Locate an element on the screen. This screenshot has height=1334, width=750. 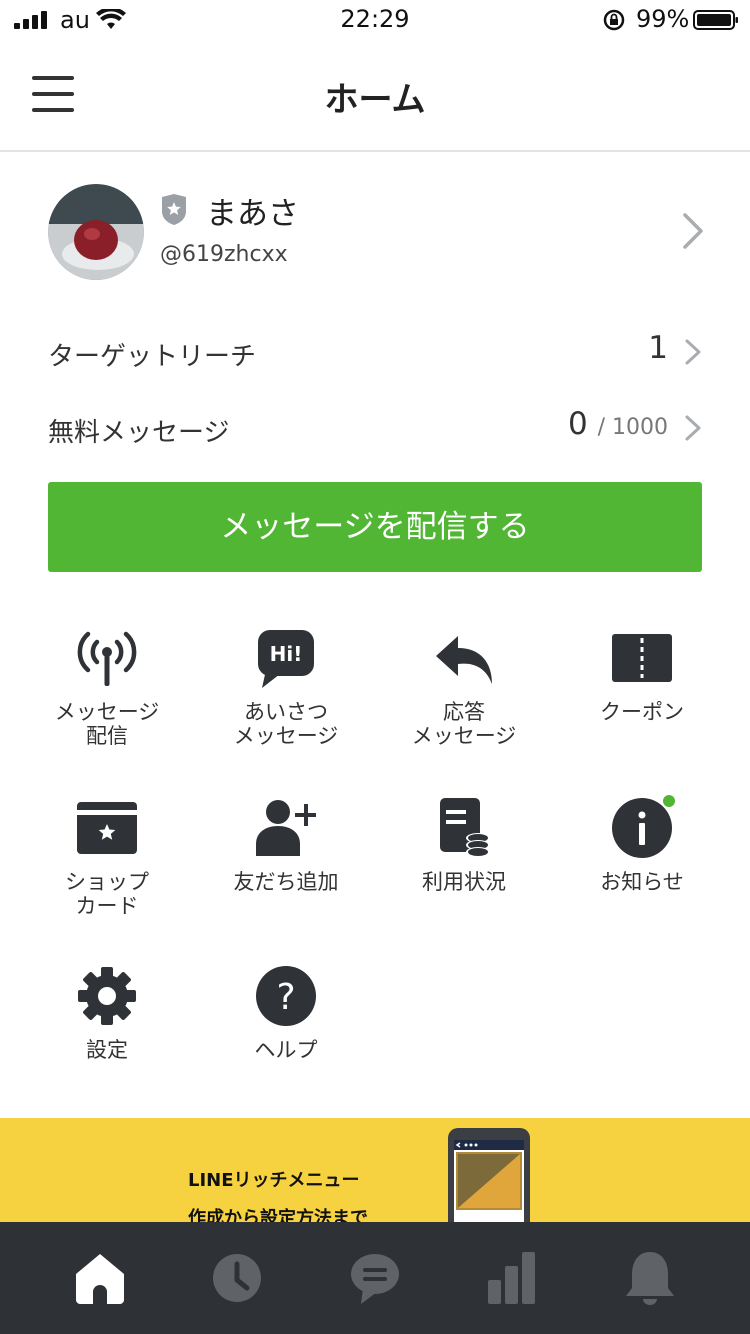
menu-shop-card: ショップ カード is located at coordinates (107, 873).